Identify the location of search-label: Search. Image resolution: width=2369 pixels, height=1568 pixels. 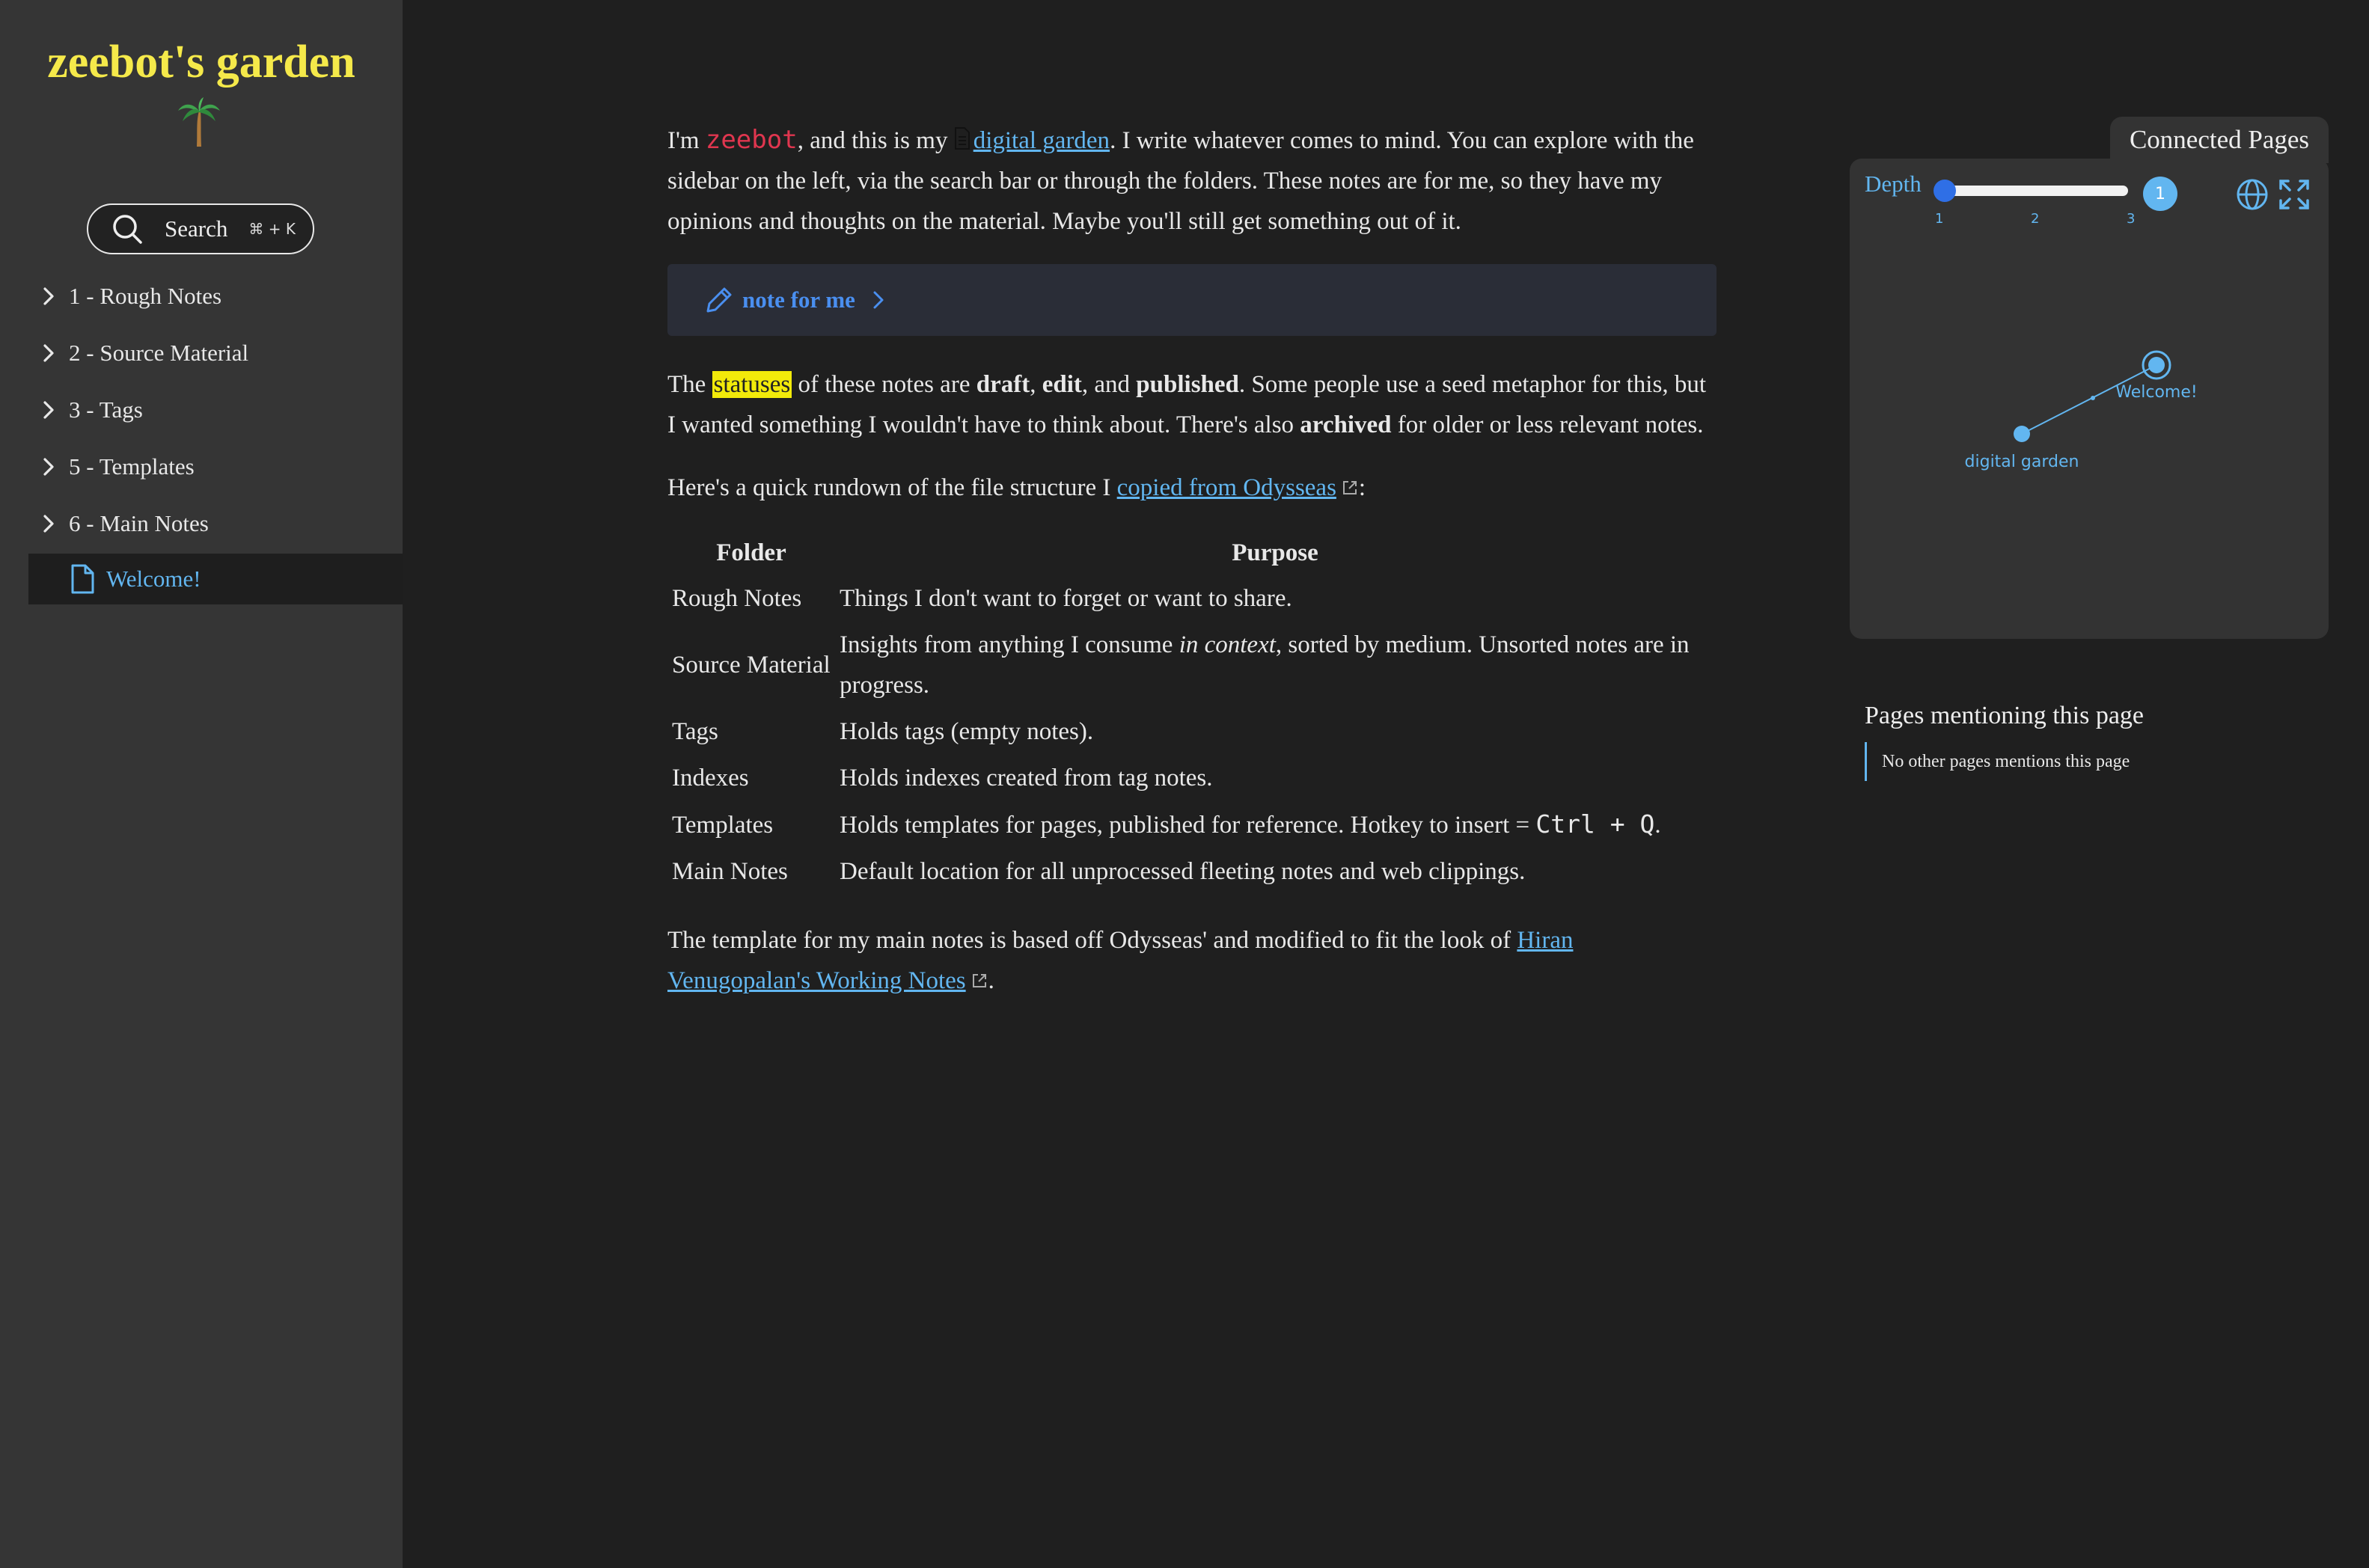
(196, 229).